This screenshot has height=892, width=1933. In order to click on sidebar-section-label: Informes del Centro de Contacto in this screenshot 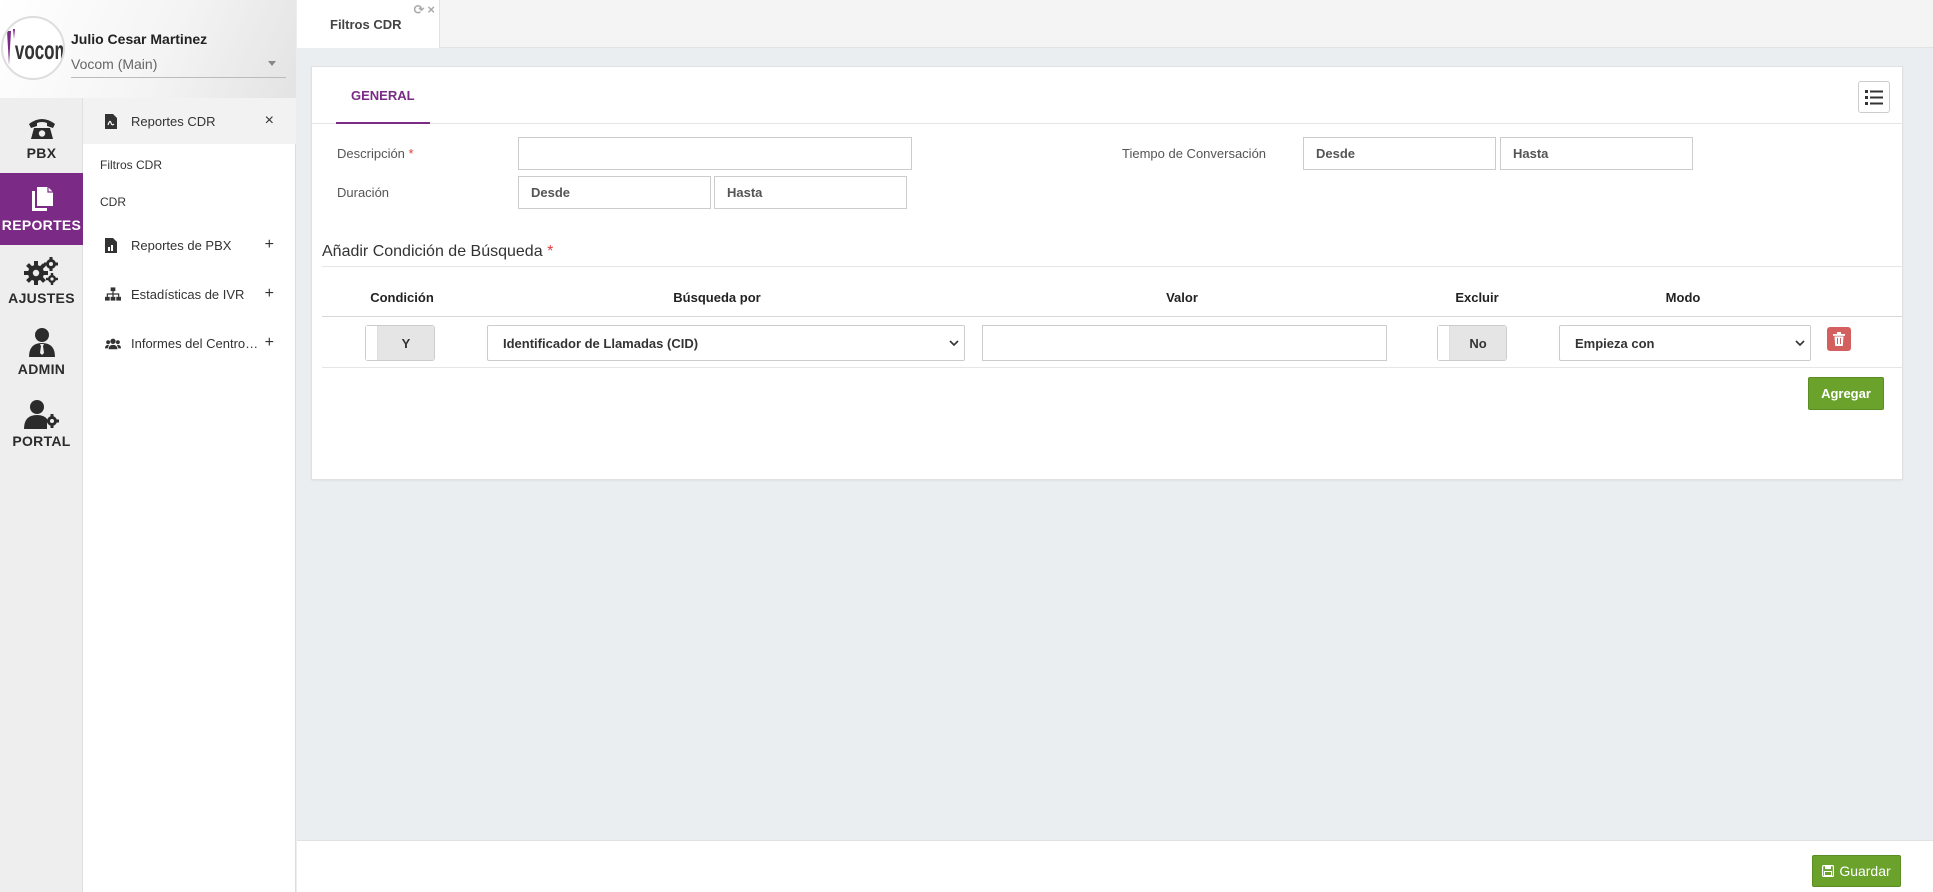, I will do `click(195, 343)`.